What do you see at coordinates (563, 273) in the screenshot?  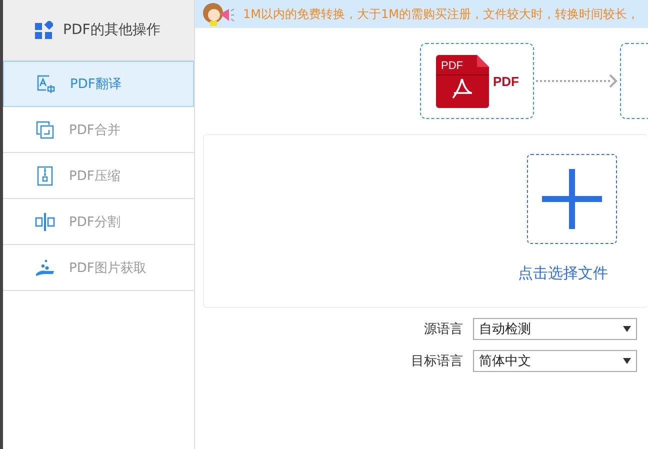 I see `select-file-link: 点击选择文件` at bounding box center [563, 273].